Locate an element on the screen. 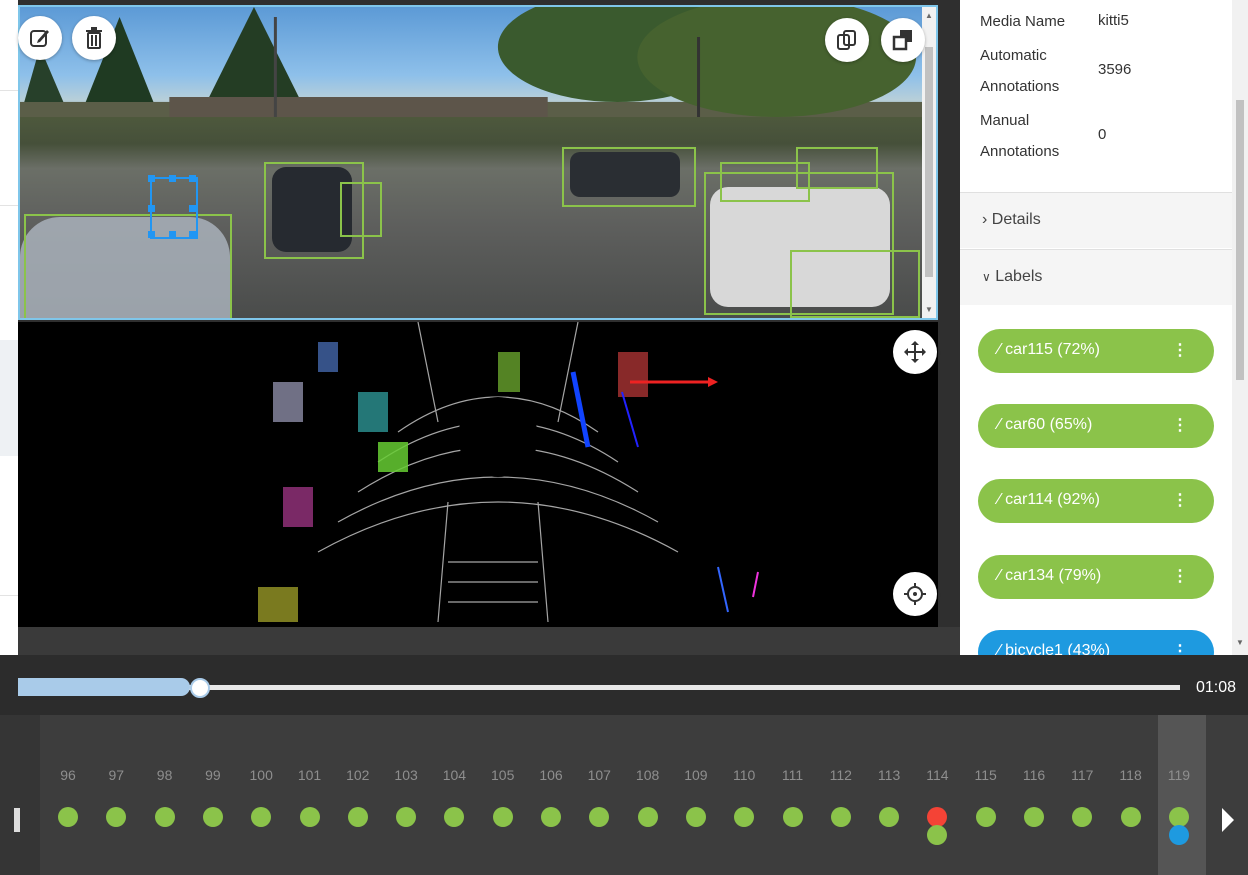 This screenshot has width=1248, height=875. label-item: ⁄ car60 (65%) ⋮ is located at coordinates (1096, 426).